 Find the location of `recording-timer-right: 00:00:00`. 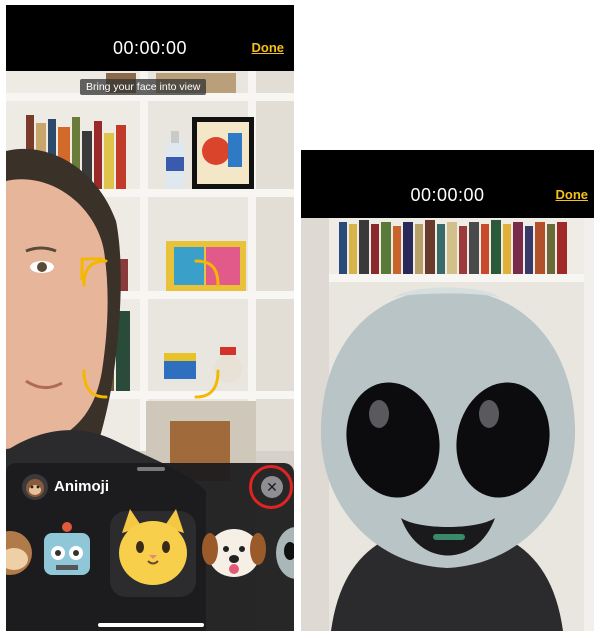

recording-timer-right: 00:00:00 is located at coordinates (447, 195).